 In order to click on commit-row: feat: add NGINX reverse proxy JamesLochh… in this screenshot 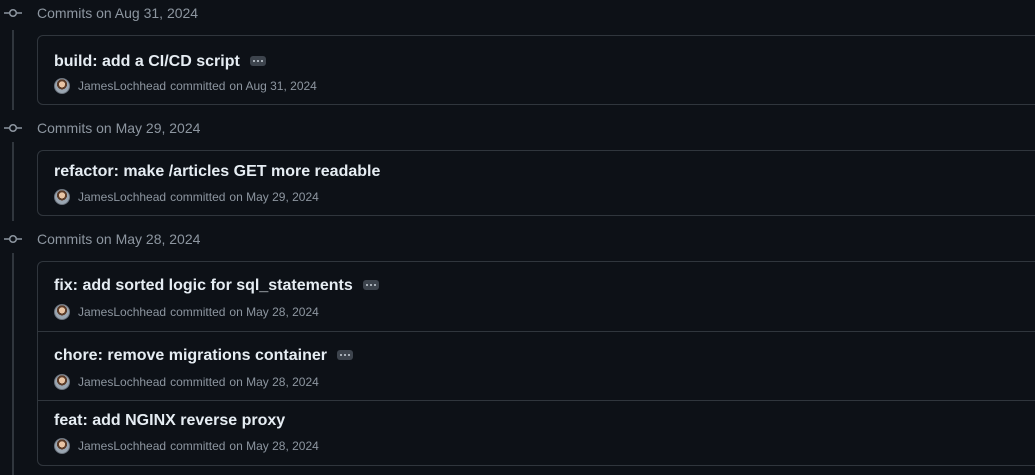, I will do `click(536, 432)`.